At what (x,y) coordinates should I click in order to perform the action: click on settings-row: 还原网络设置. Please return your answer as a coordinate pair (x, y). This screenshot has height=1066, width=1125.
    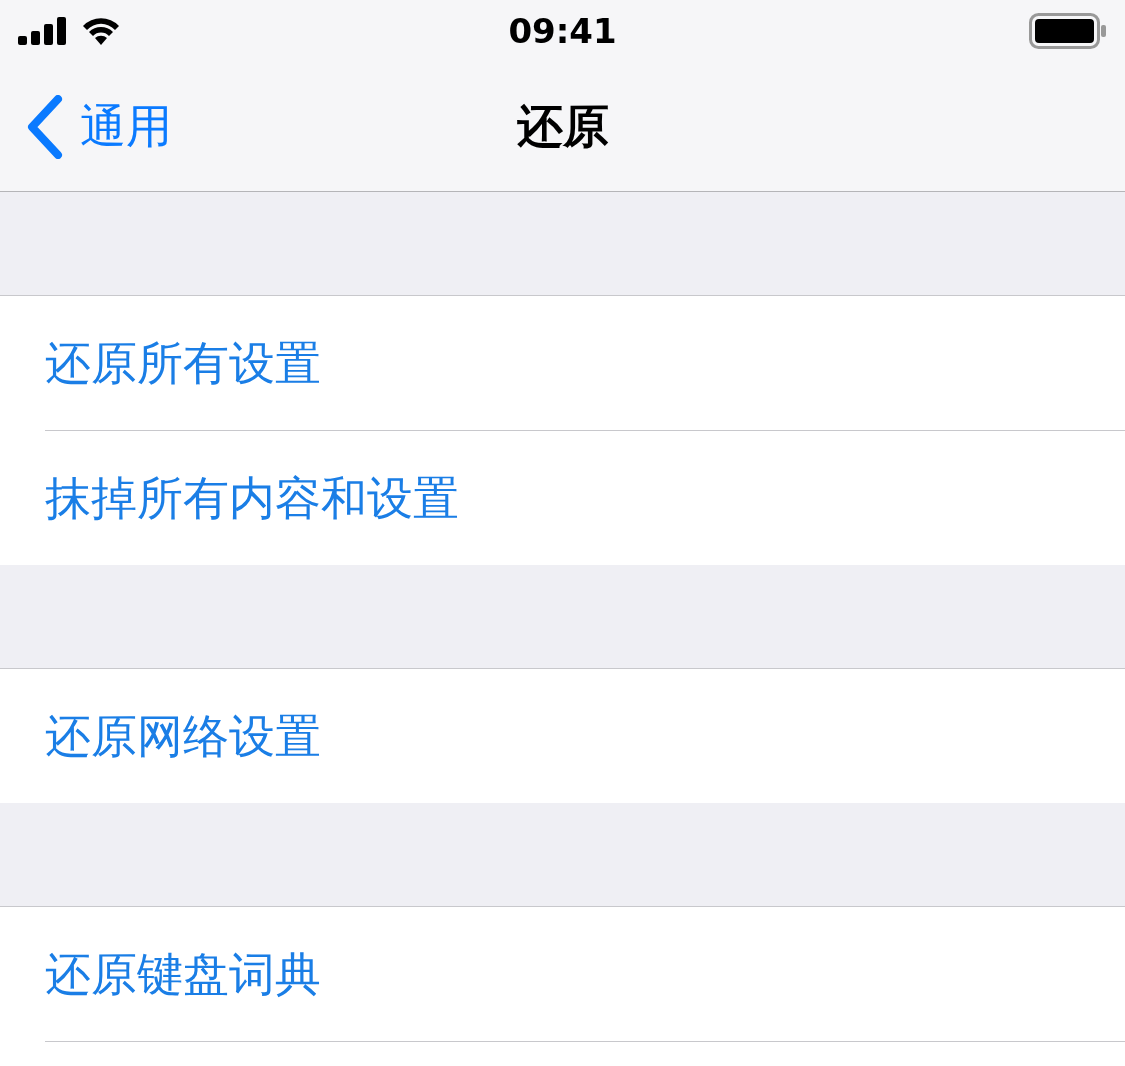
    Looking at the image, I should click on (585, 736).